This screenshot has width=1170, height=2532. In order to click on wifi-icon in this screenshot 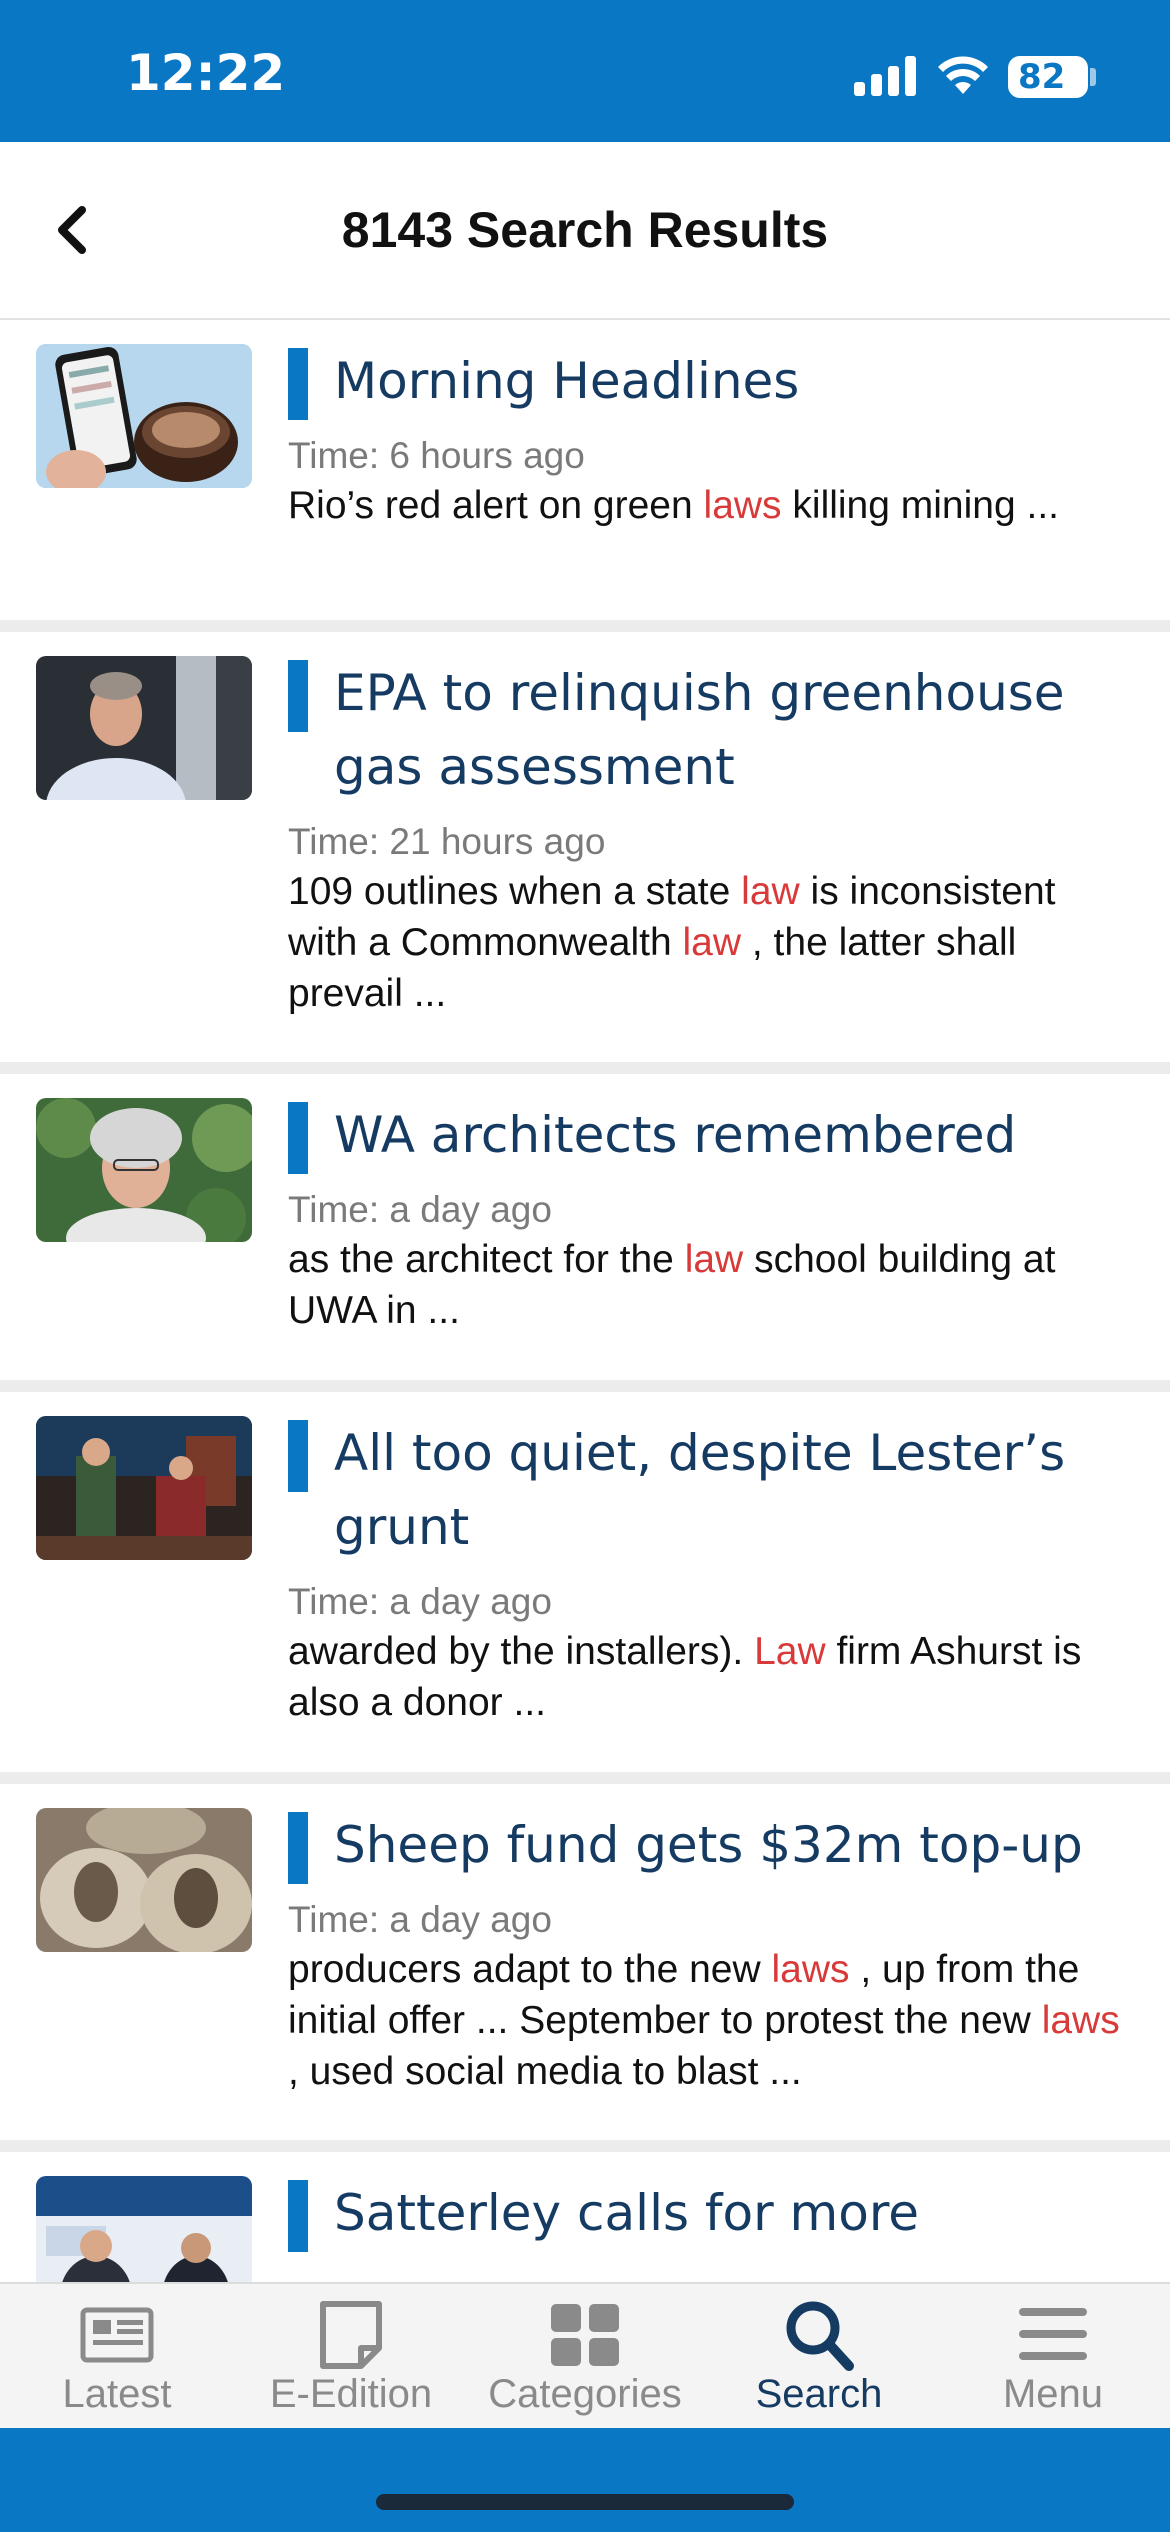, I will do `click(963, 75)`.